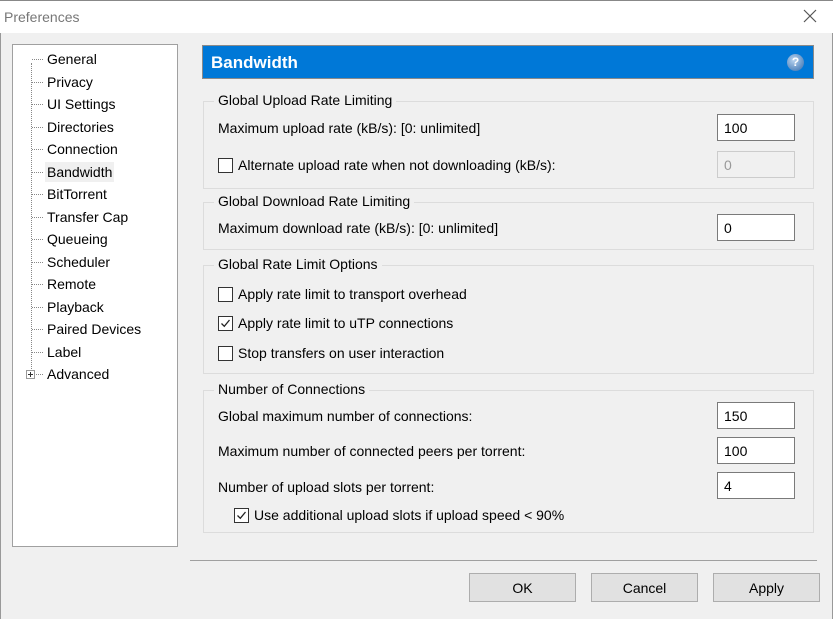 This screenshot has width=833, height=619. Describe the element at coordinates (314, 201) in the screenshot. I see `download-group-title: Global Download Rate Limiting` at that location.